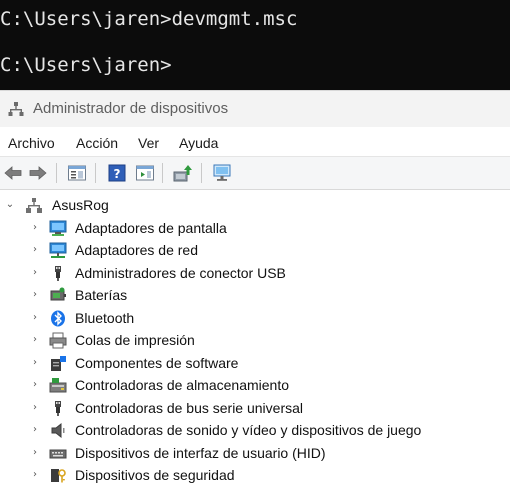  What do you see at coordinates (77, 173) in the screenshot?
I see `properties-icon` at bounding box center [77, 173].